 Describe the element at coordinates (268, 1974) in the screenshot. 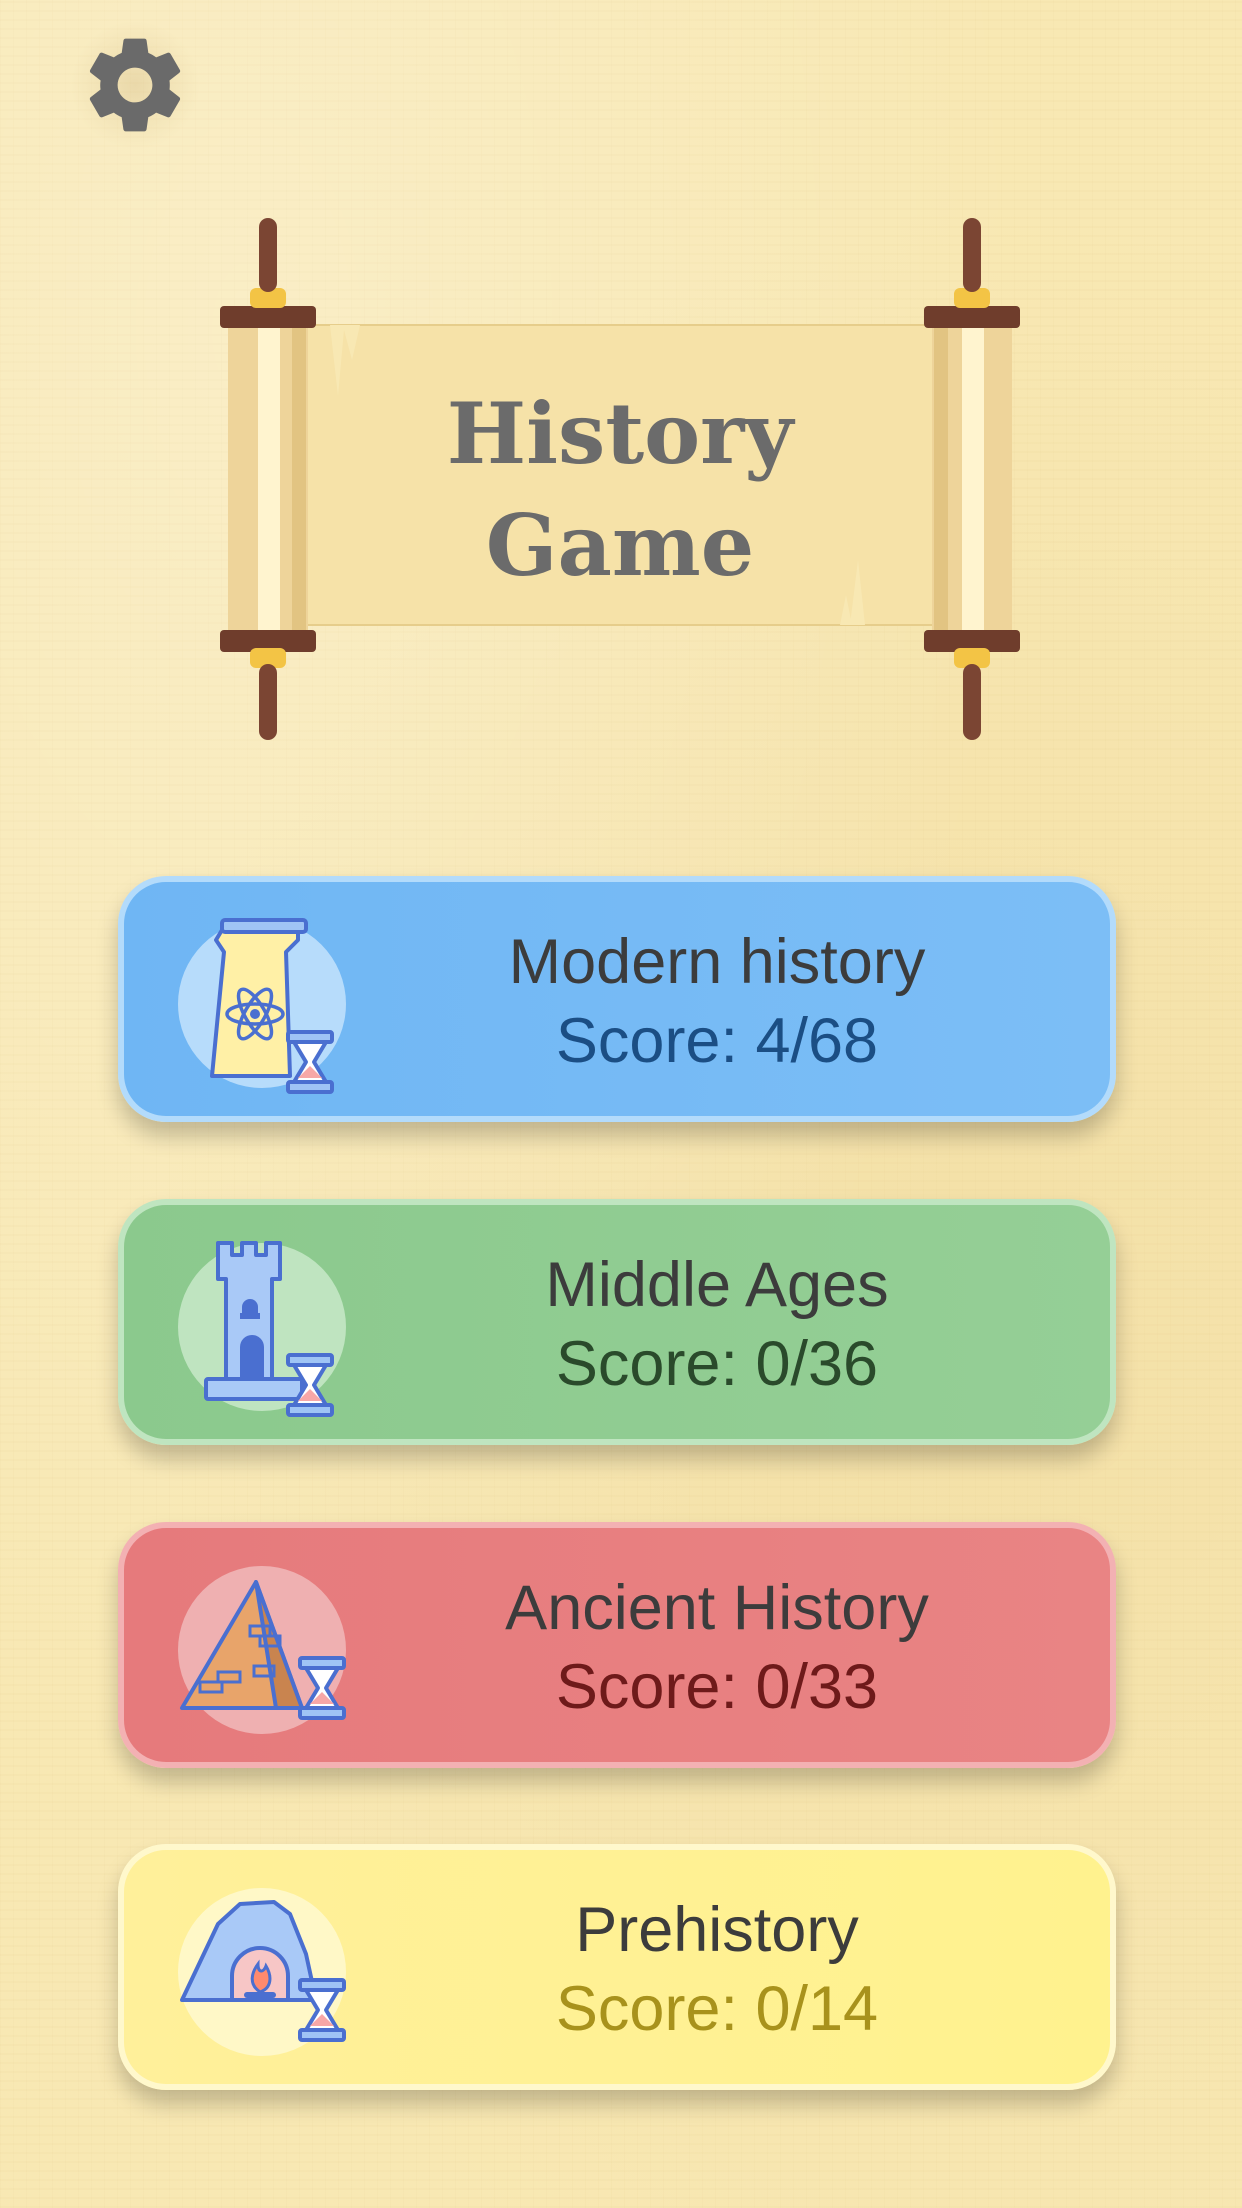

I see `cave-fire-hourglass-icon` at that location.